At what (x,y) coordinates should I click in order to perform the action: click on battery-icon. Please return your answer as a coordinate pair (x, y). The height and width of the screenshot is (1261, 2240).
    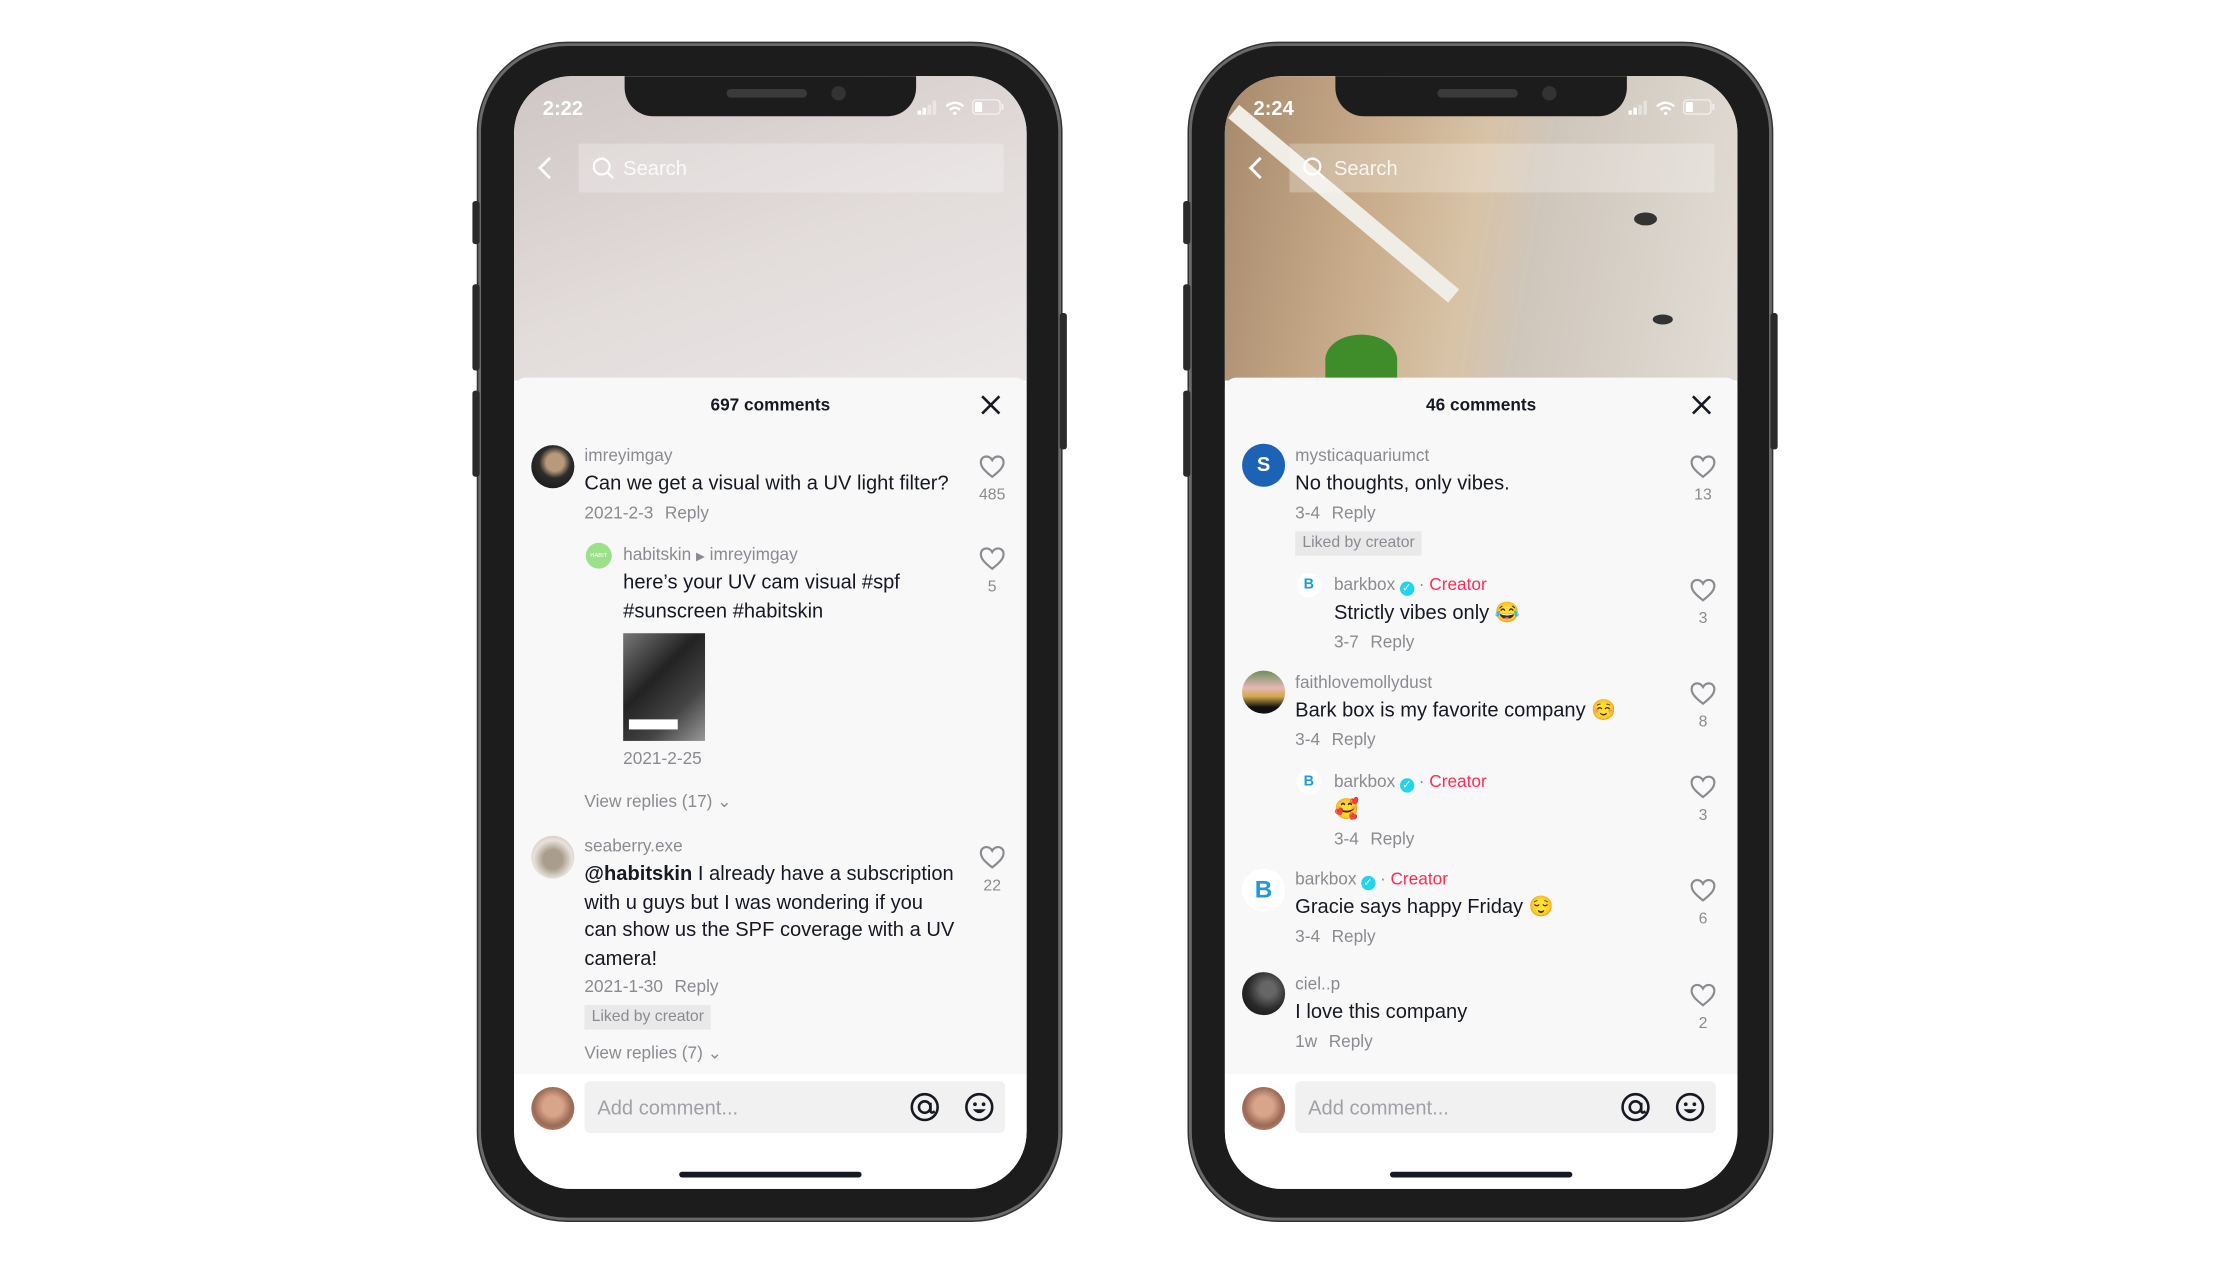
    Looking at the image, I should click on (1698, 107).